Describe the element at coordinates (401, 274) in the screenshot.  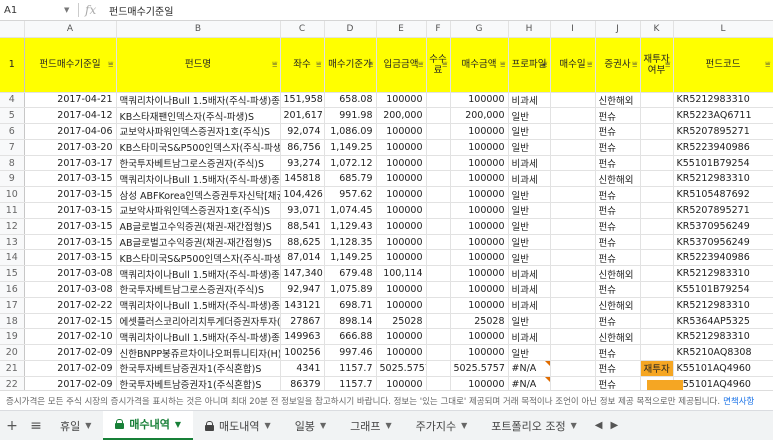
I see `cell-e: 100,114` at that location.